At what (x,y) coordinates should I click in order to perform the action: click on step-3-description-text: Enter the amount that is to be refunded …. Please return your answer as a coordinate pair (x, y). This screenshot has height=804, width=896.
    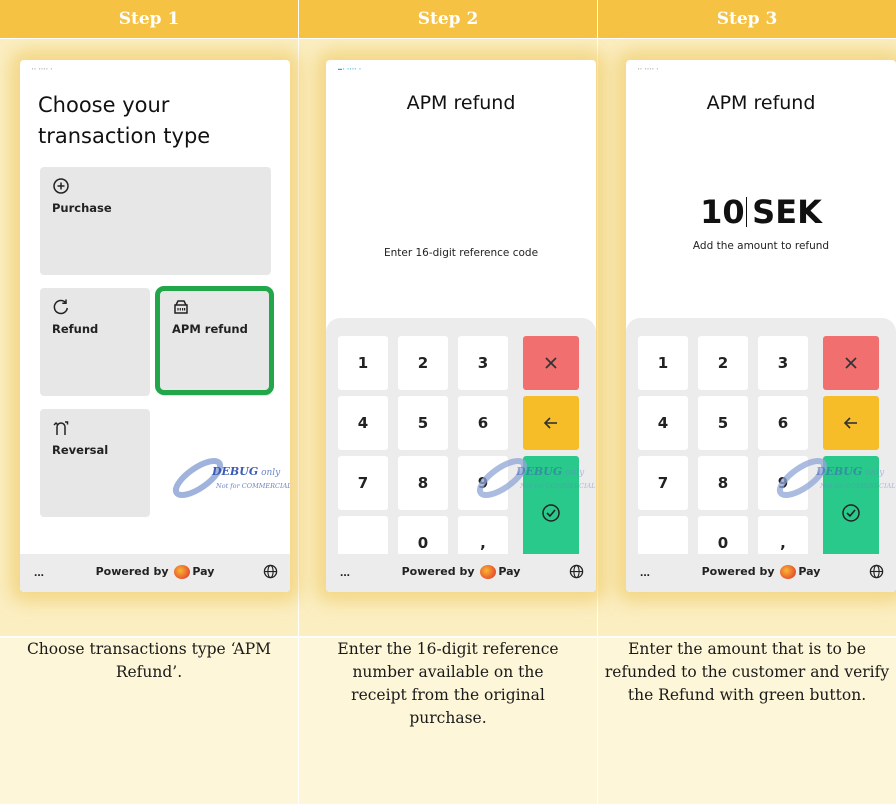
    Looking at the image, I should click on (747, 672).